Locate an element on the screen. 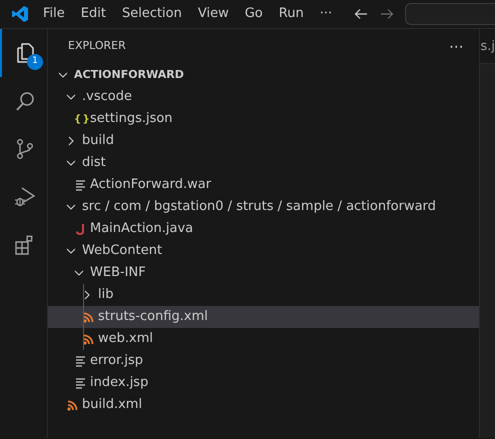  tree-item: src / com / bgstation0 / struts / sample / actionforward is located at coordinates (264, 207).